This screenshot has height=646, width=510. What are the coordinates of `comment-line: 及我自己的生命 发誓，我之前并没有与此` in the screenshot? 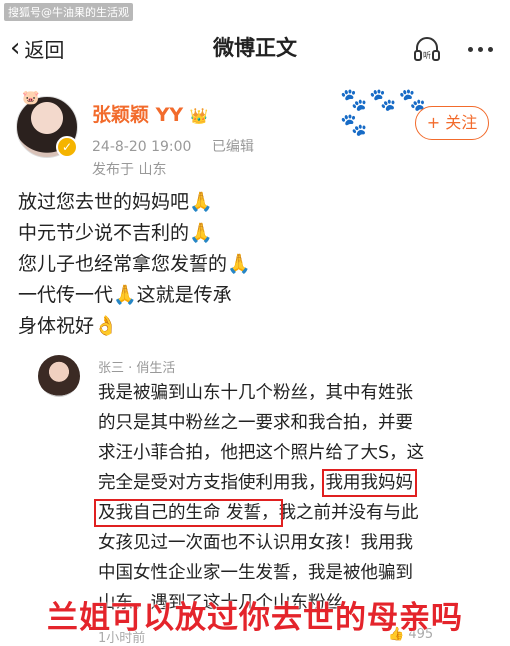 It's located at (296, 513).